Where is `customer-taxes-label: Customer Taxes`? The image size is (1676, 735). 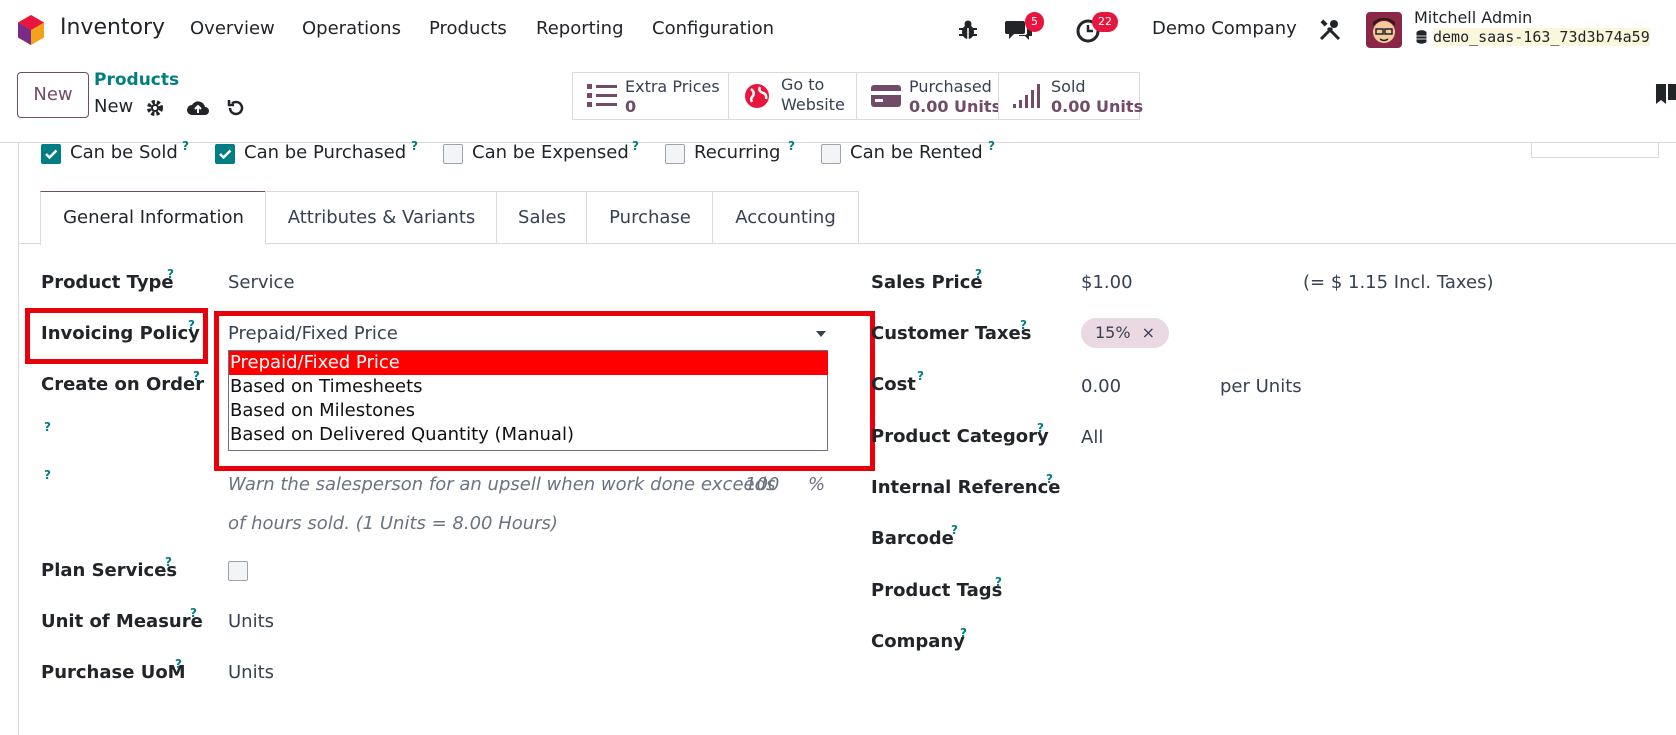
customer-taxes-label: Customer Taxes is located at coordinates (951, 333).